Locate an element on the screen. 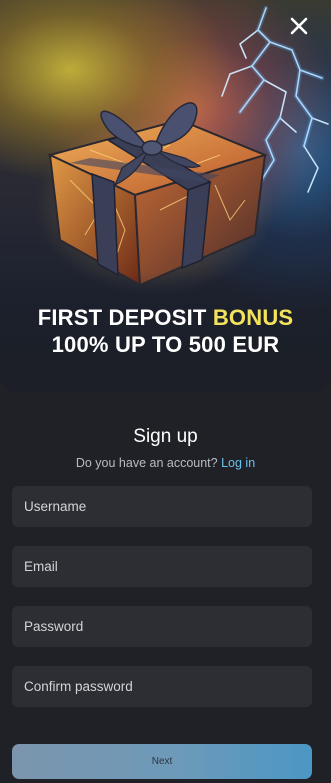 This screenshot has width=331, height=783. promo-headline-accent: BONUS is located at coordinates (253, 317).